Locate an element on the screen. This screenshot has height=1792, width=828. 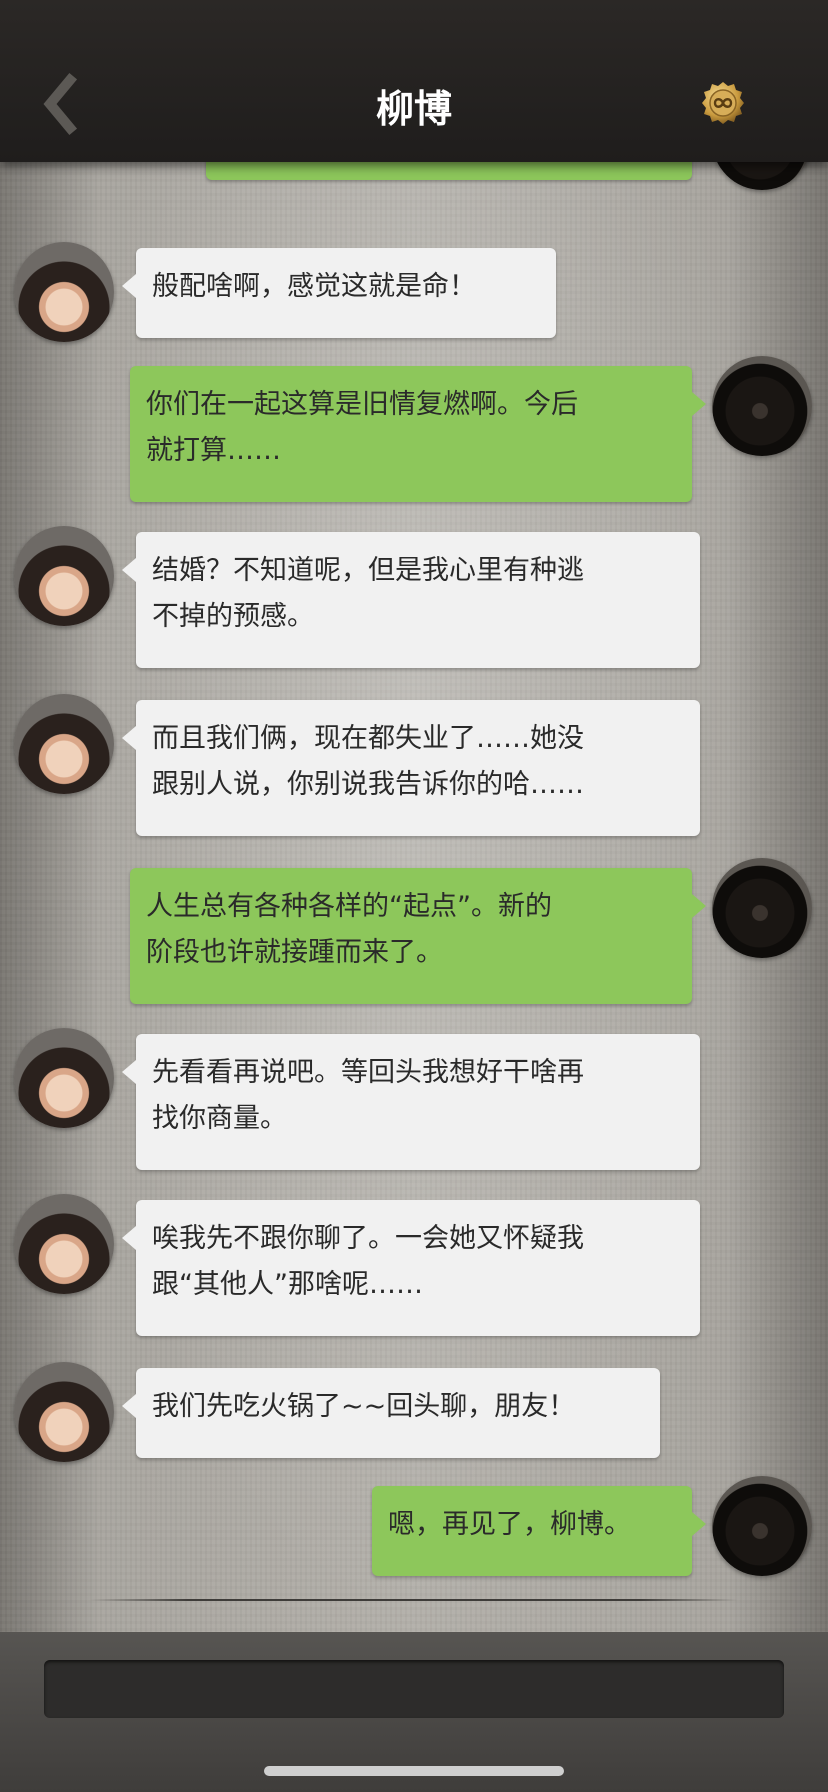
outgoing-message-bubble: 嗯，再见了，柳博。 is located at coordinates (539, 1531).